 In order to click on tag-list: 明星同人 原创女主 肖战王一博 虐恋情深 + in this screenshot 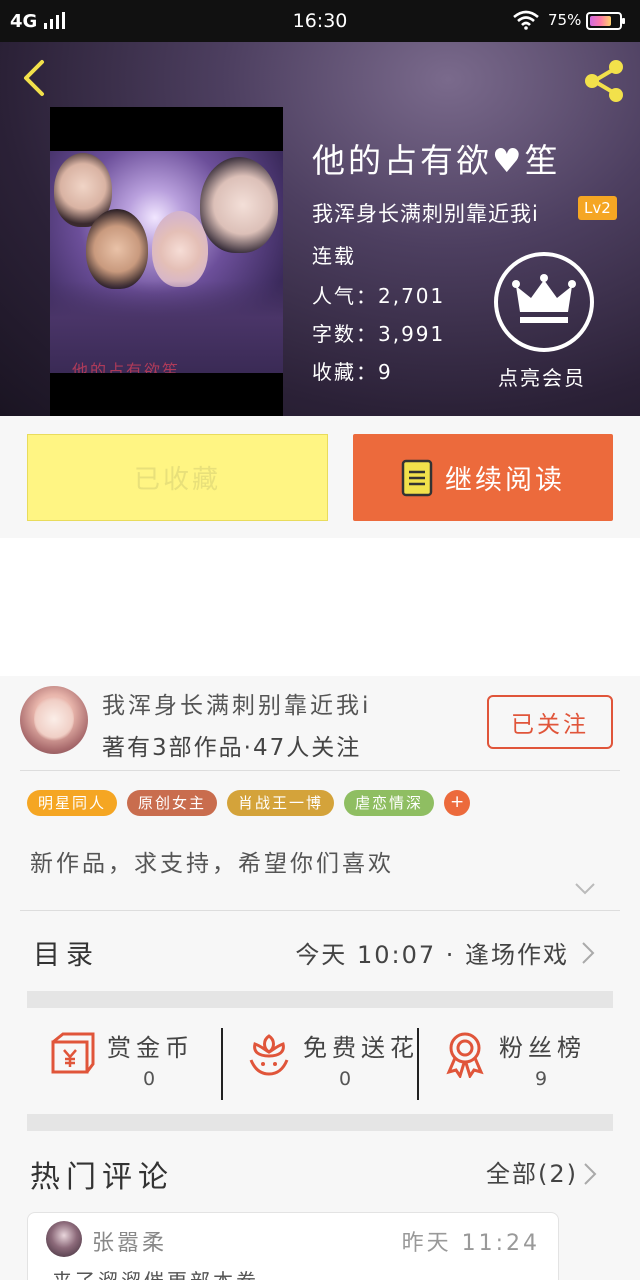, I will do `click(249, 803)`.